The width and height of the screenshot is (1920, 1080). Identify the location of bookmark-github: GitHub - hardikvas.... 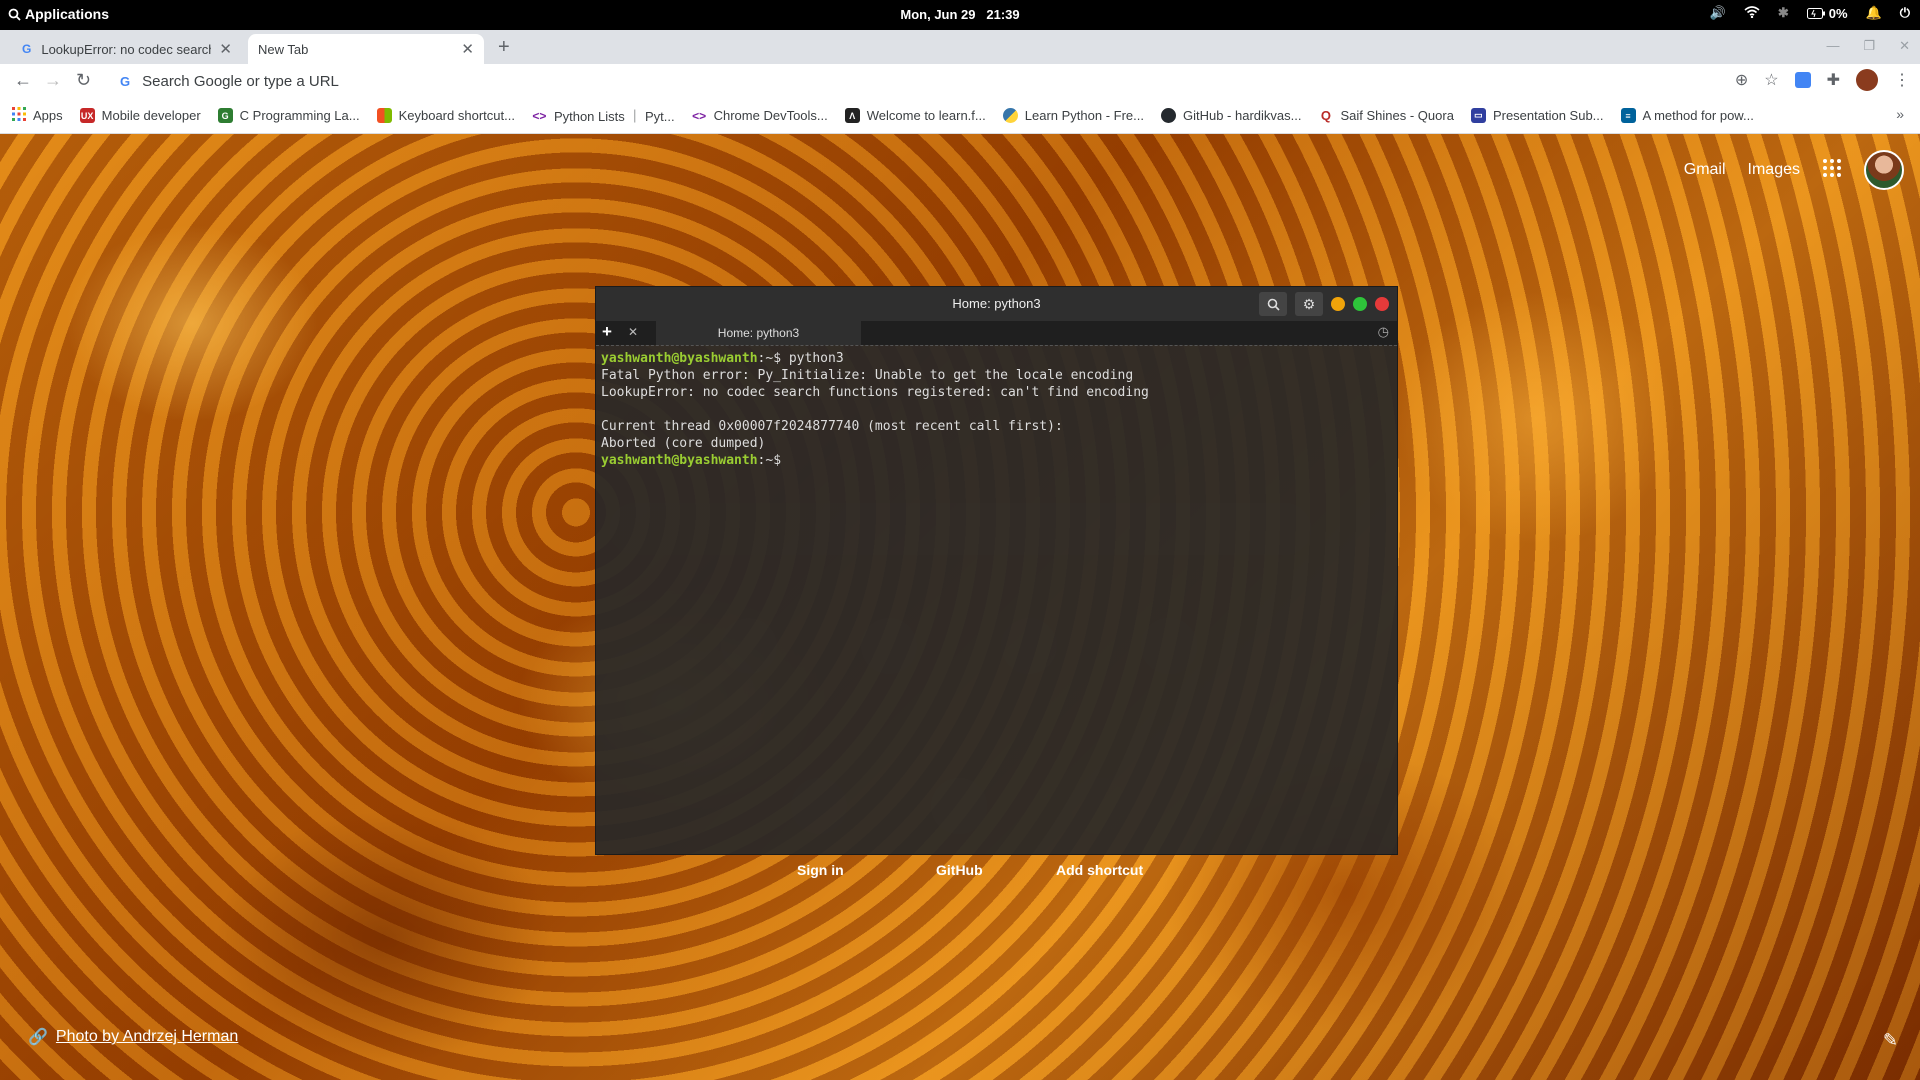
(1231, 115).